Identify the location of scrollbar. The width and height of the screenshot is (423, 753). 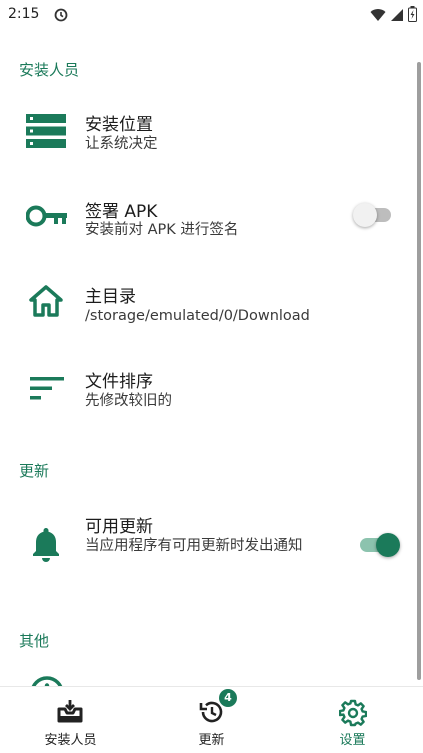
(419, 371).